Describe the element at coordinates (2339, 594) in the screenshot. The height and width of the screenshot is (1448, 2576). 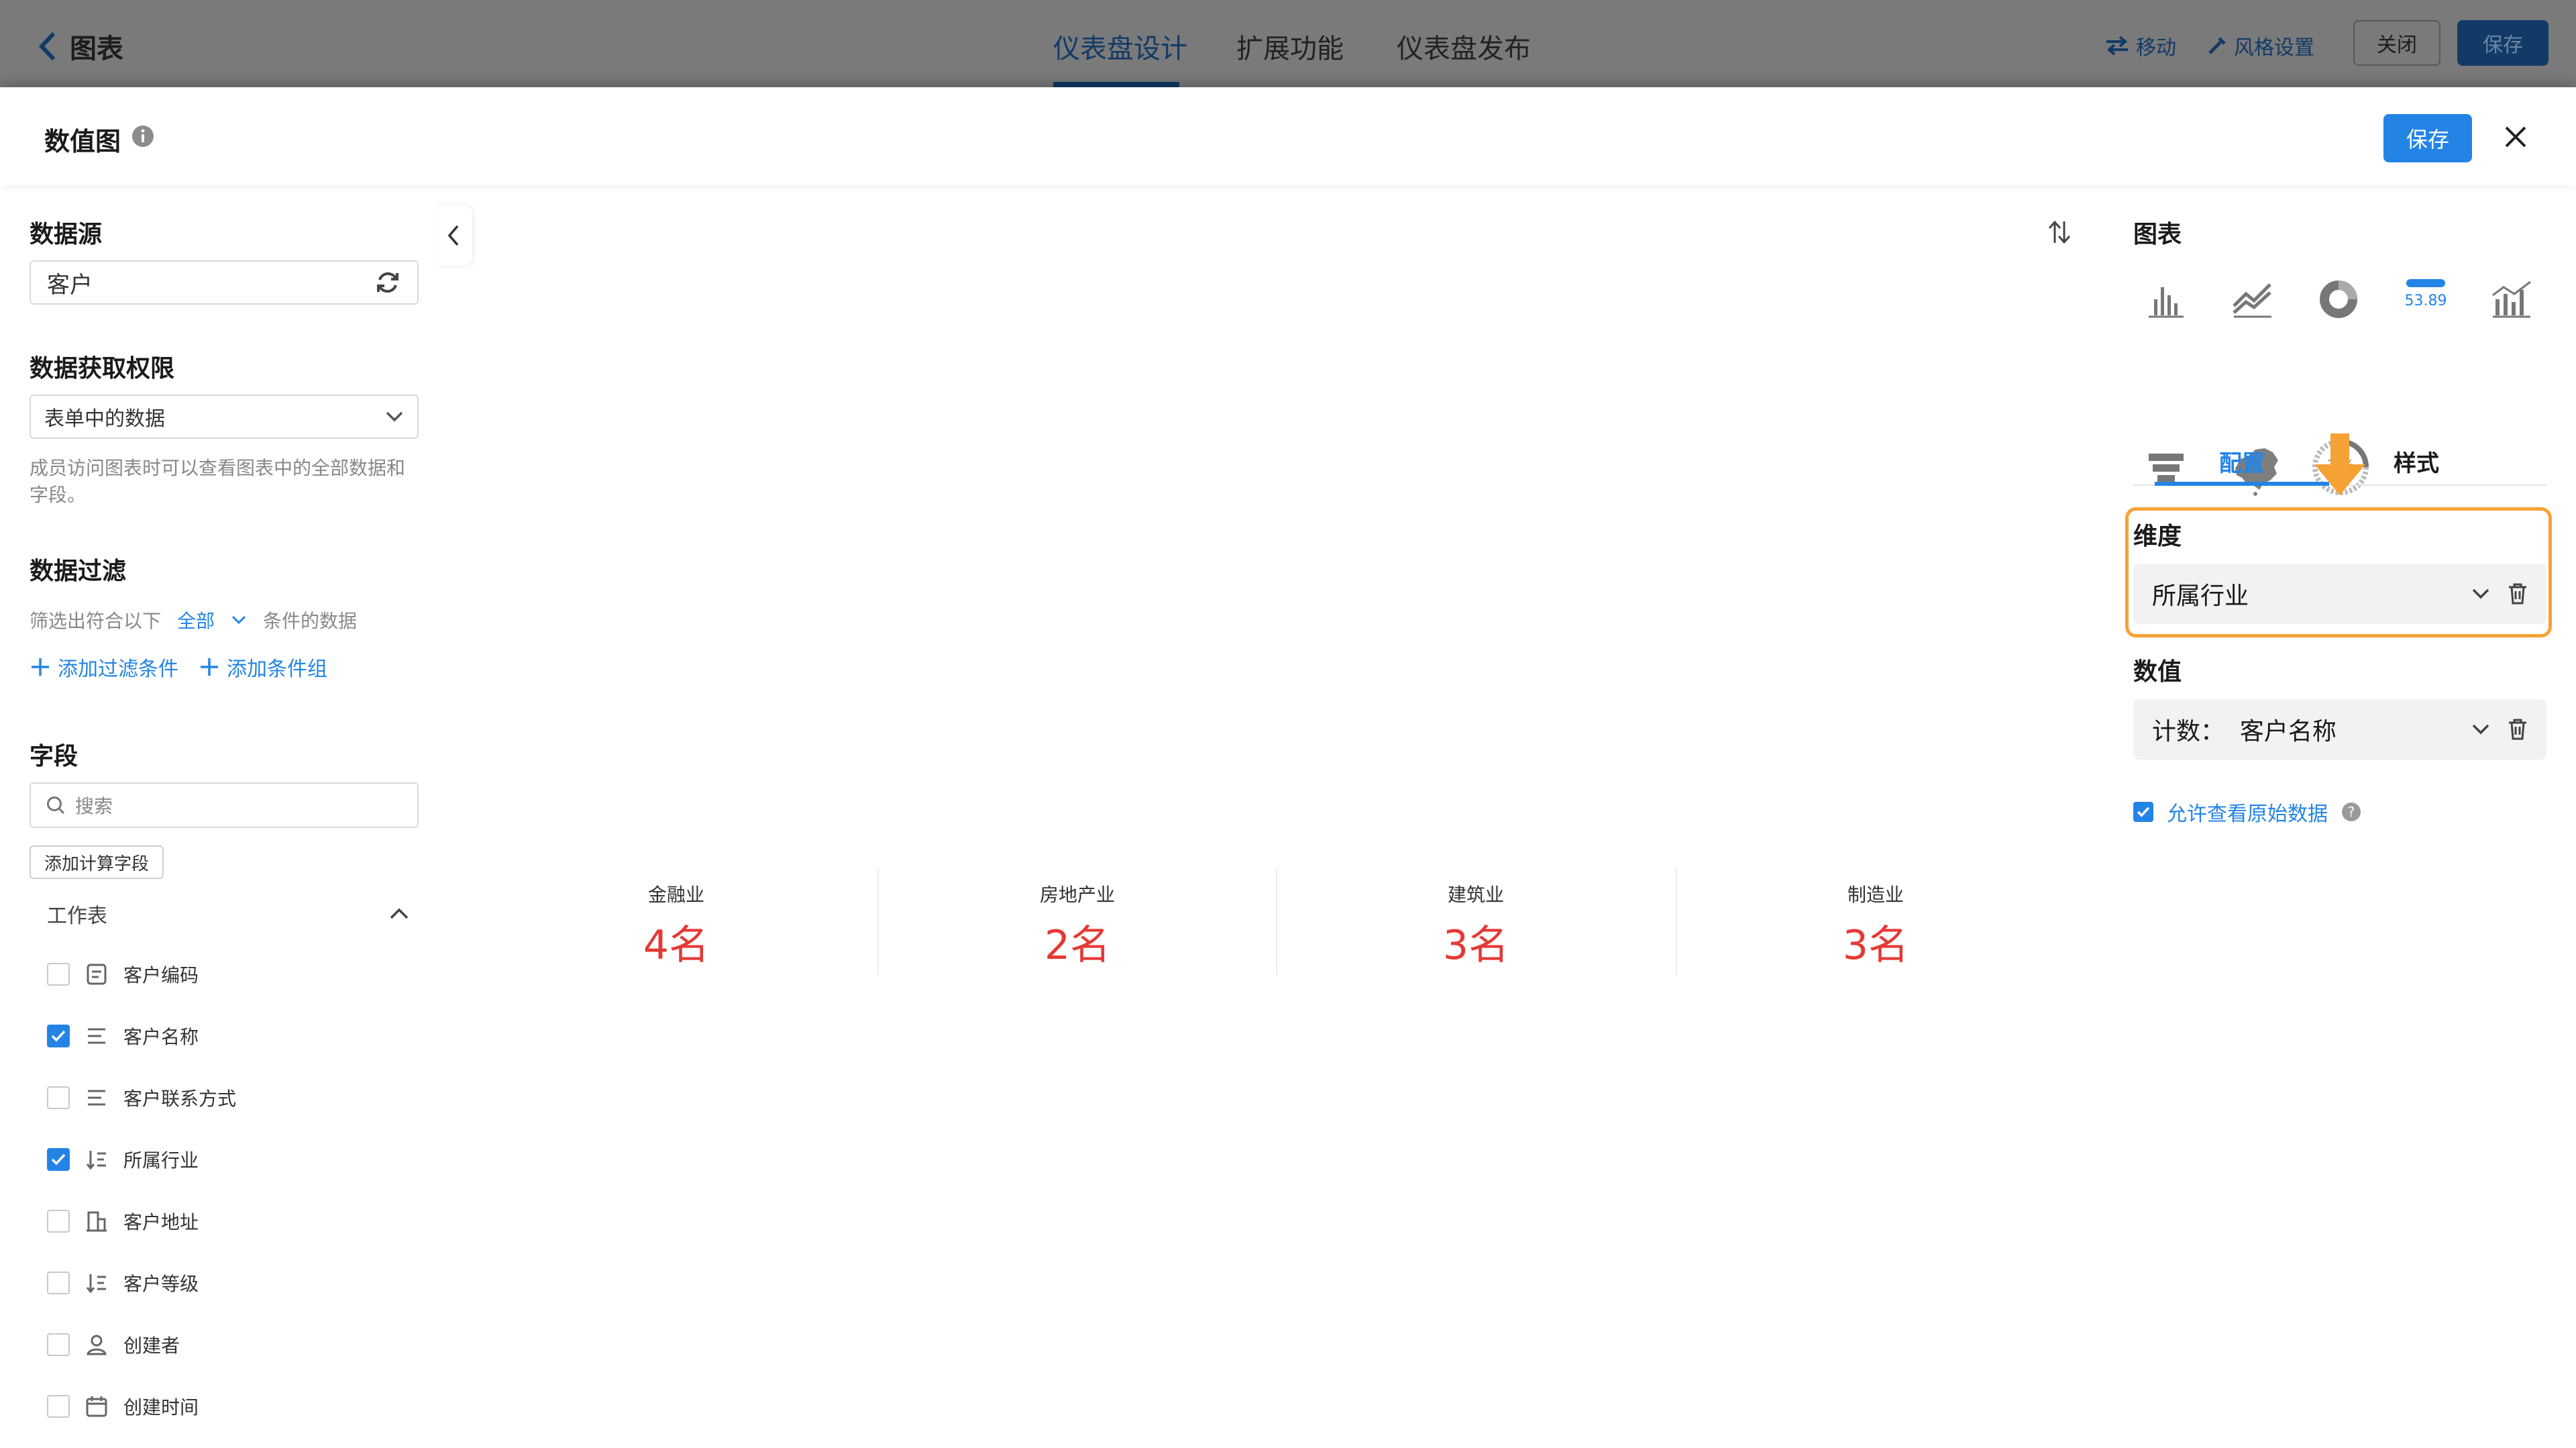
I see `dimension-field-row: 所属行业` at that location.